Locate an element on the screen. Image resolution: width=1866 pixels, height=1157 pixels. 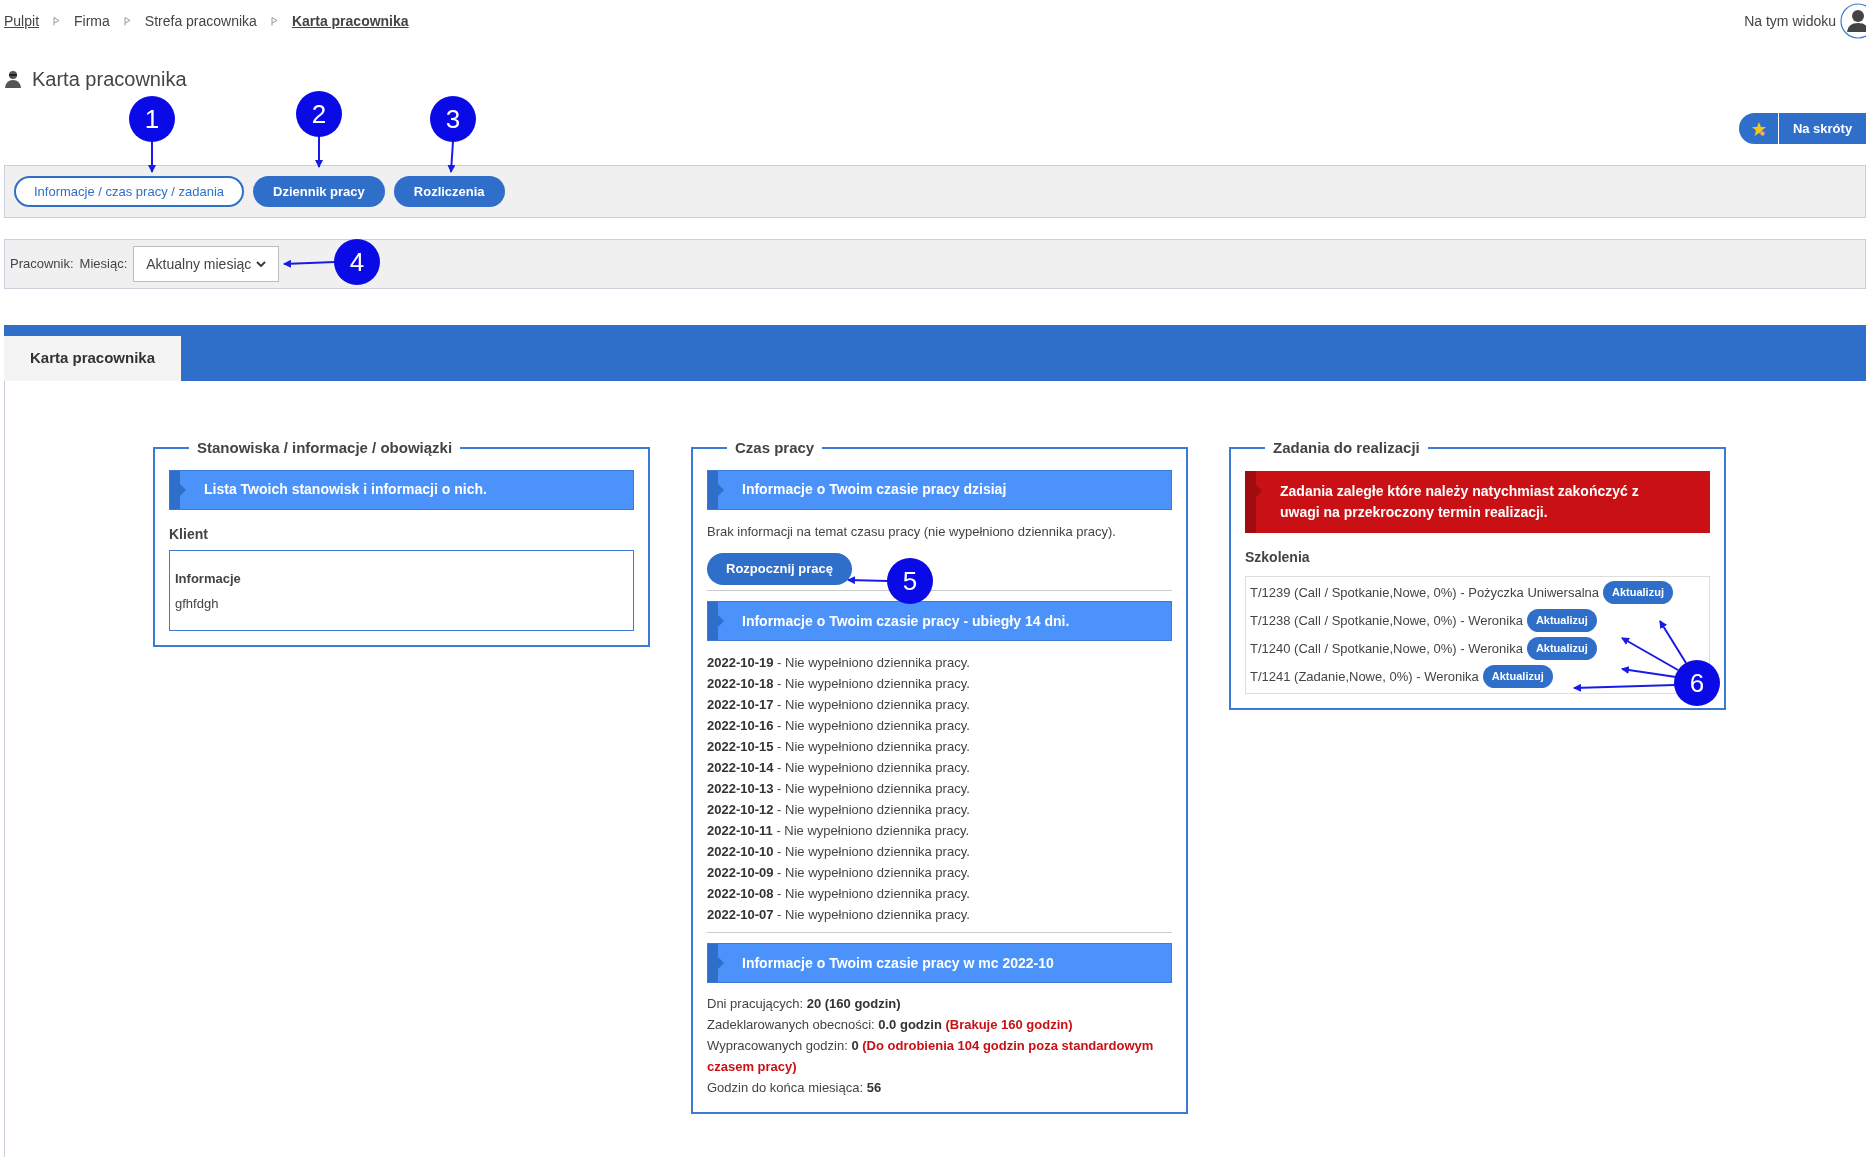
shortcuts-button: Na skróty is located at coordinates (1802, 128).